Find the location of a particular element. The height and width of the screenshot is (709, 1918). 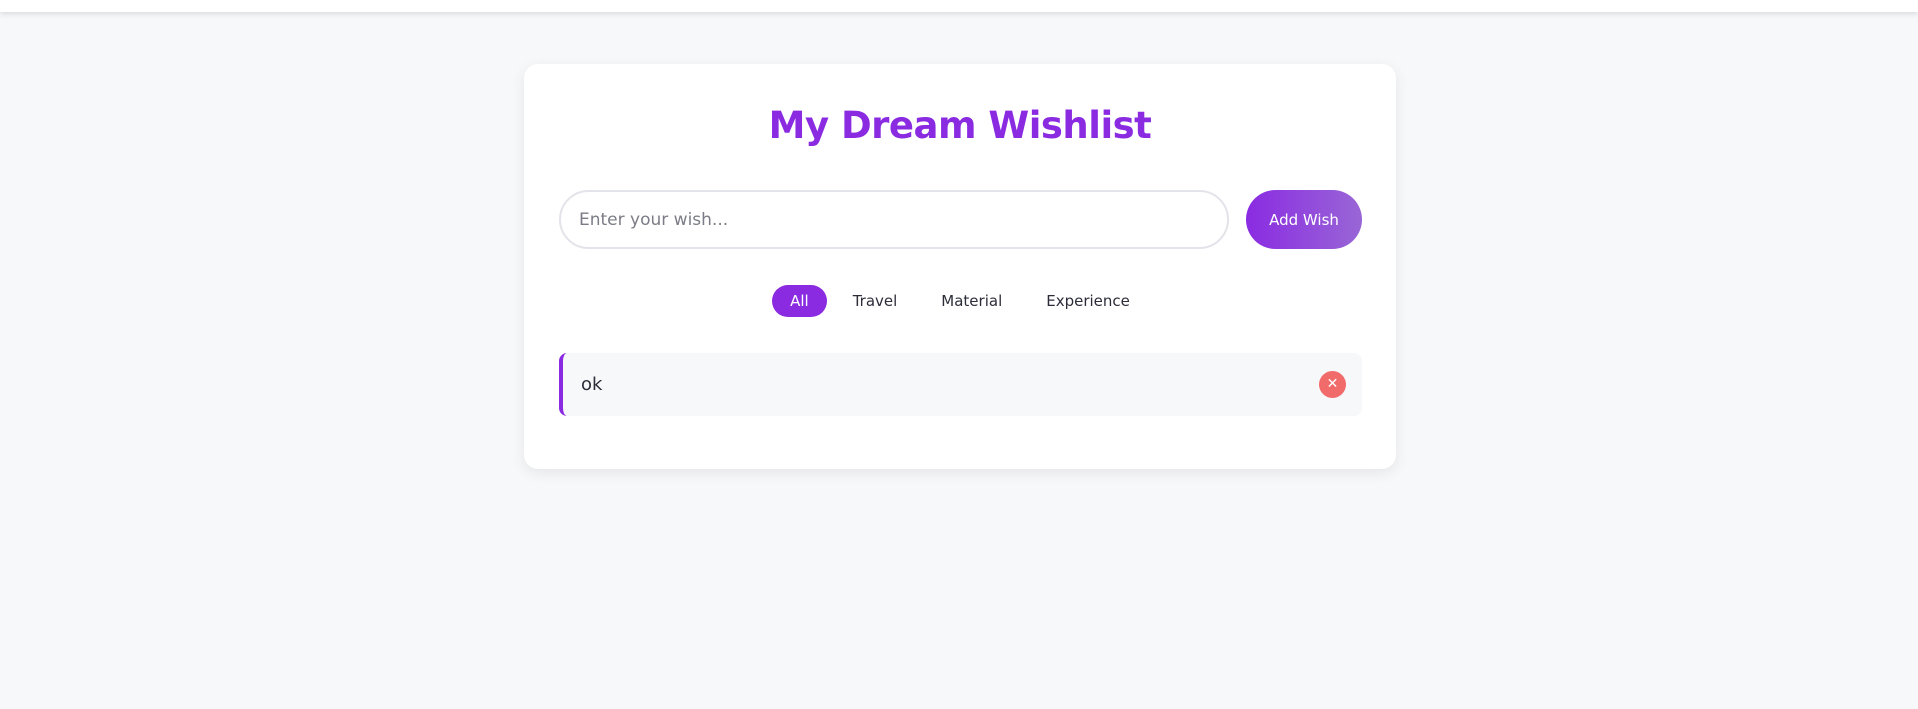

wish-input is located at coordinates (894, 219).